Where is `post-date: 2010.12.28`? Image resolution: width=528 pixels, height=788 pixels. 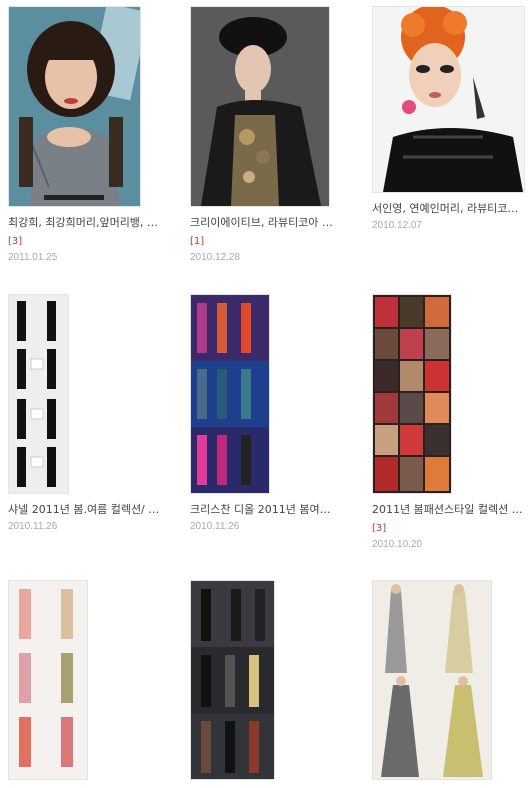
post-date: 2010.12.28 is located at coordinates (215, 257).